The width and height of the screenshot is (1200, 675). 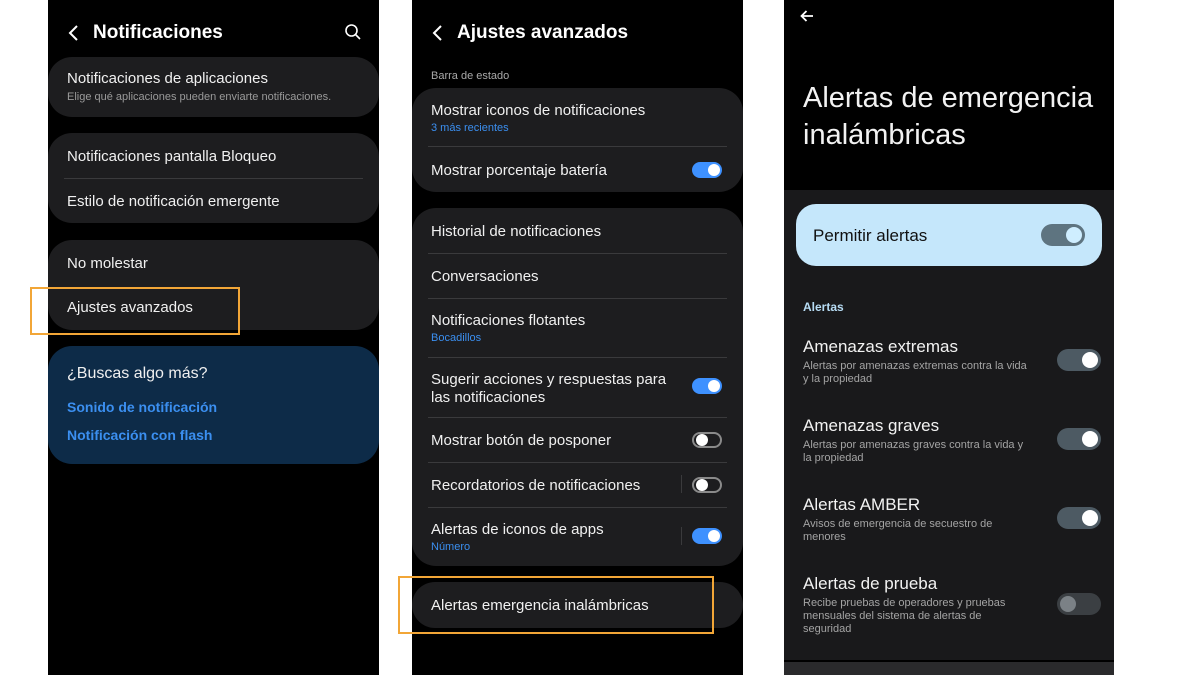 I want to click on page-title-line1: Alertas de emergencia, so click(x=948, y=98).